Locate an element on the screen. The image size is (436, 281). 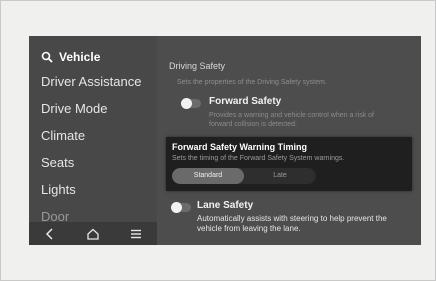
timing-option-late: Late is located at coordinates (280, 176).